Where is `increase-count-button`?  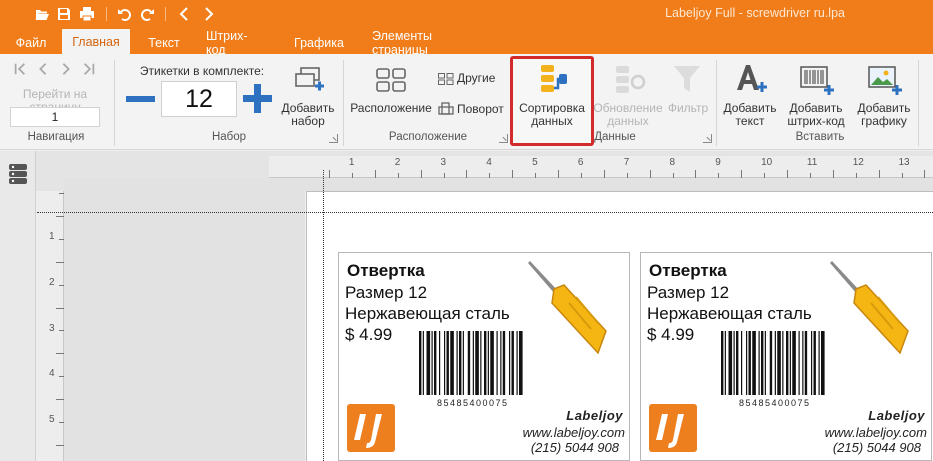 increase-count-button is located at coordinates (257, 98).